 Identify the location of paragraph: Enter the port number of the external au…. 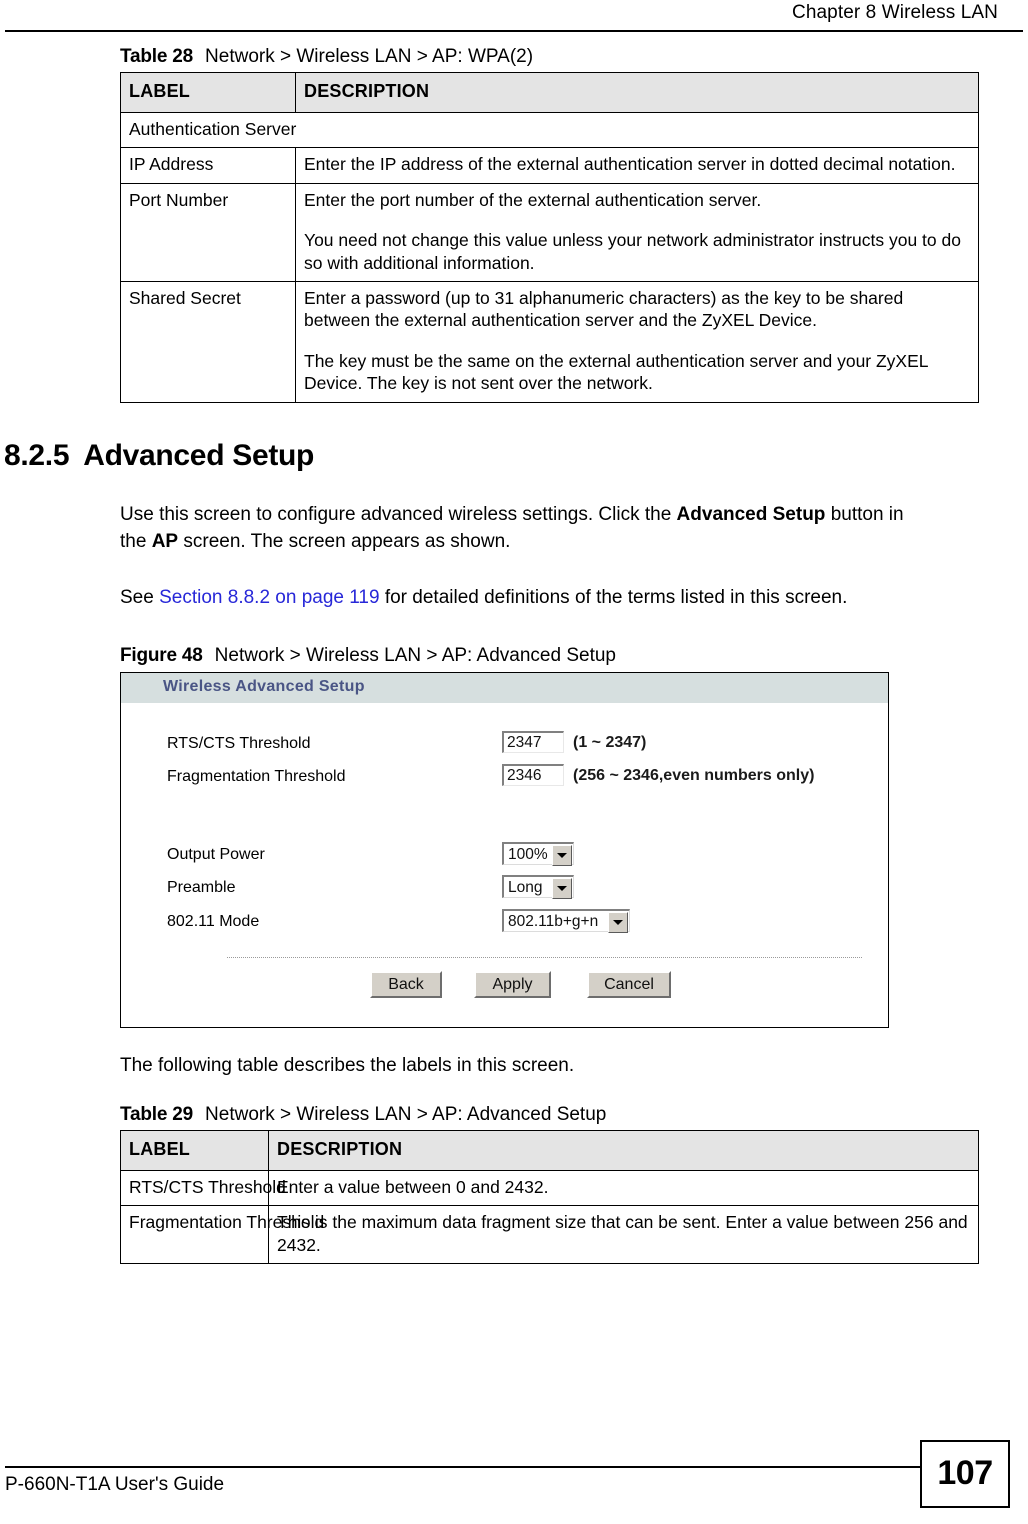
(533, 199).